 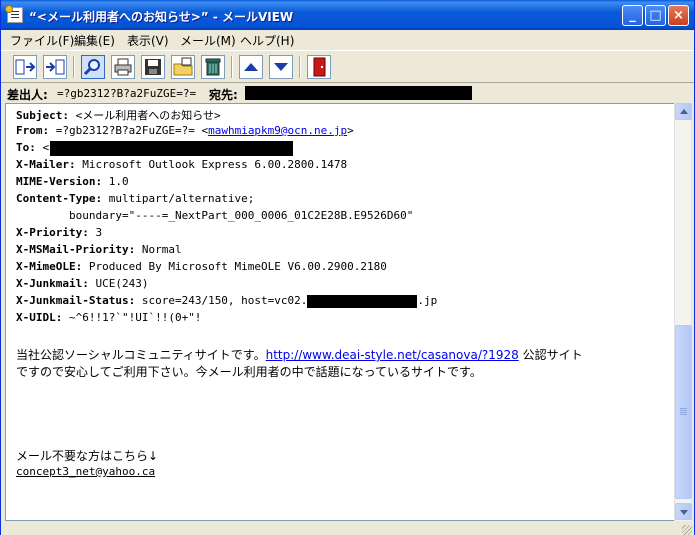 I want to click on sender-email-link: mawhmiapkm9@ocn.ne.jp, so click(x=277, y=130).